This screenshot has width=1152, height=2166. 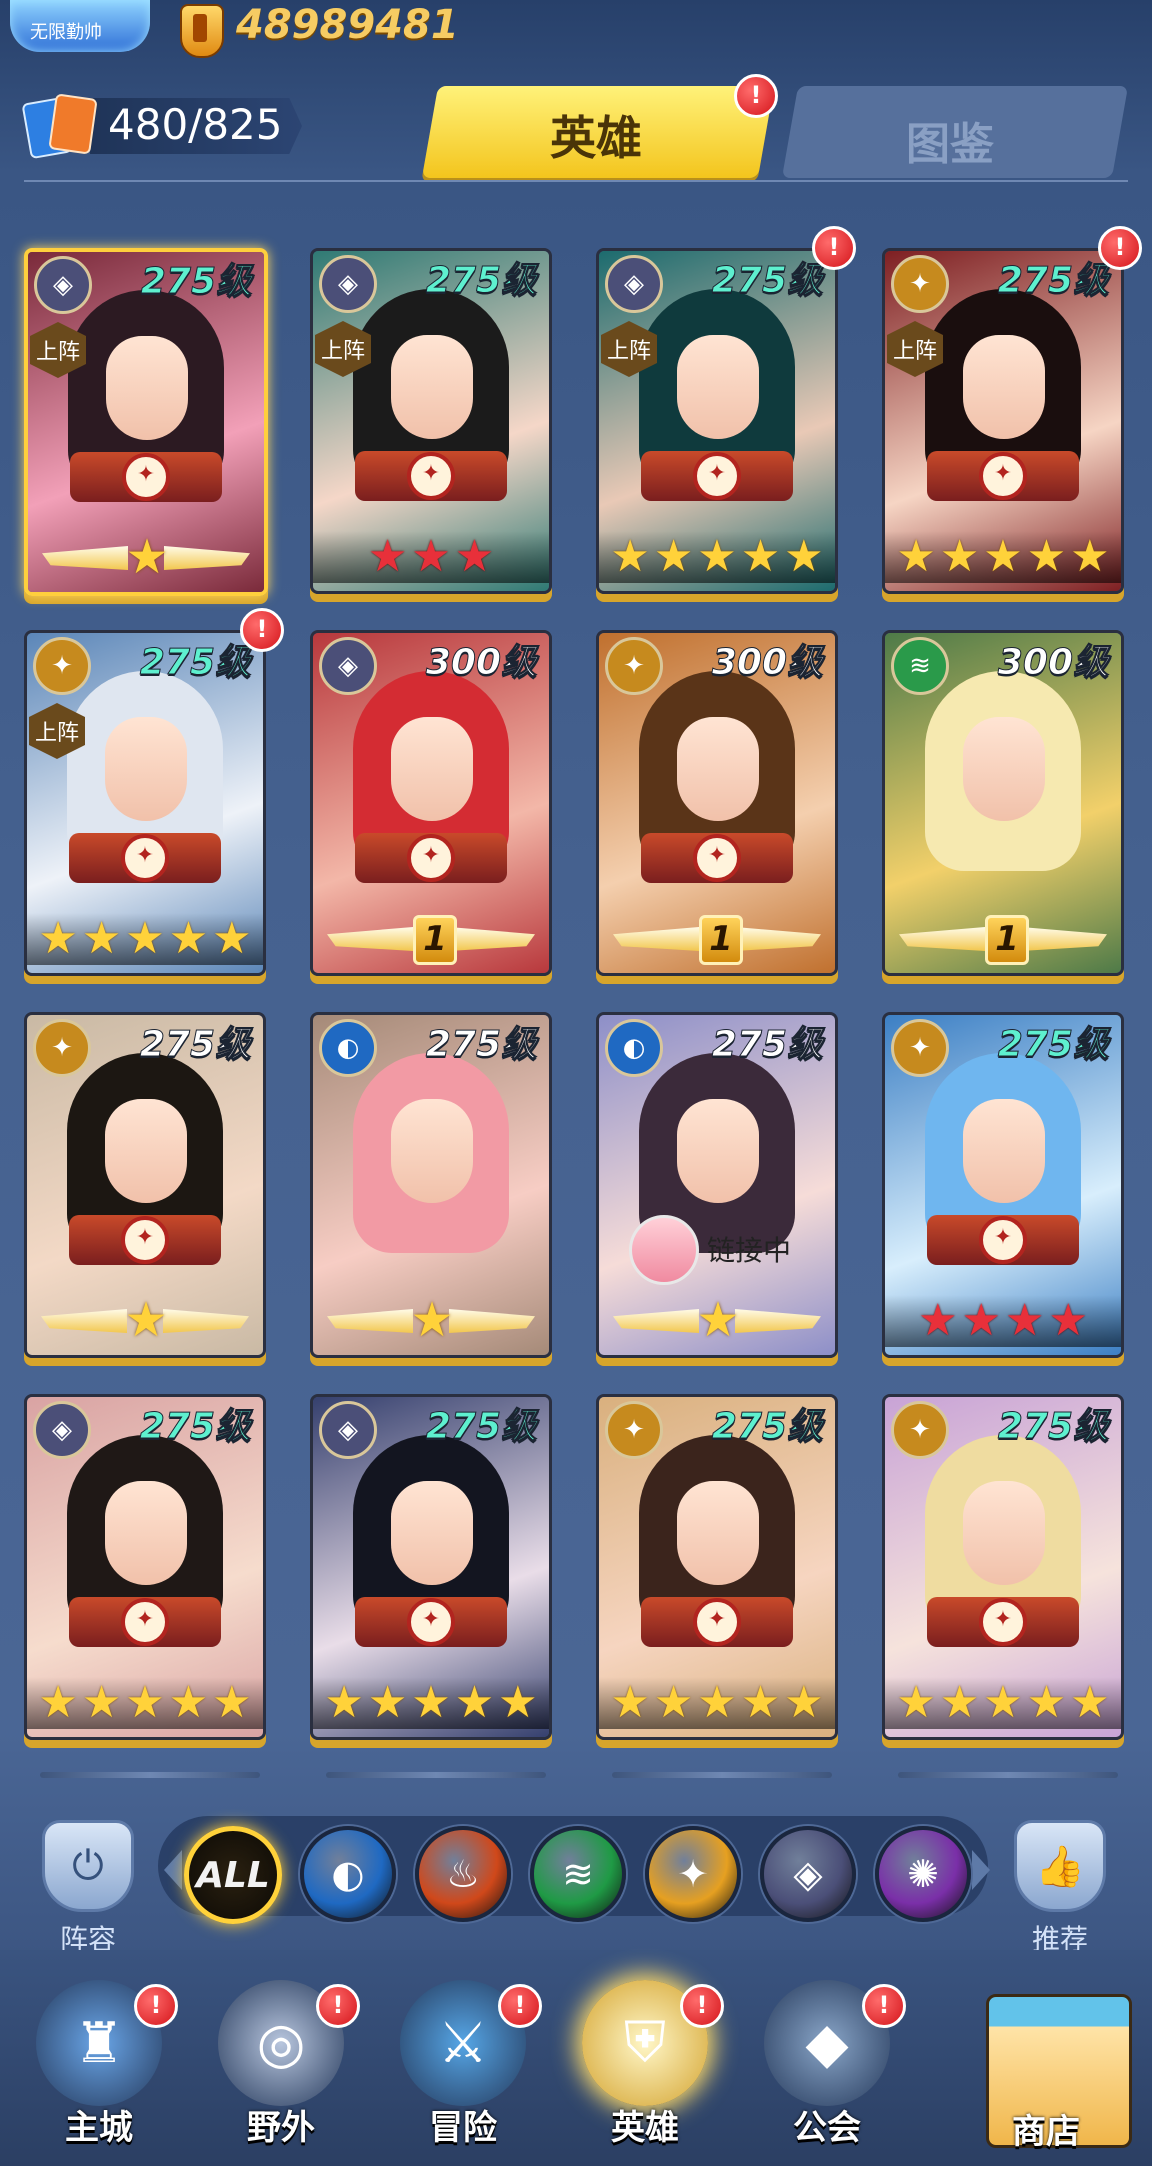 What do you see at coordinates (634, 1048) in the screenshot?
I see `faction-water-icon: ◐` at bounding box center [634, 1048].